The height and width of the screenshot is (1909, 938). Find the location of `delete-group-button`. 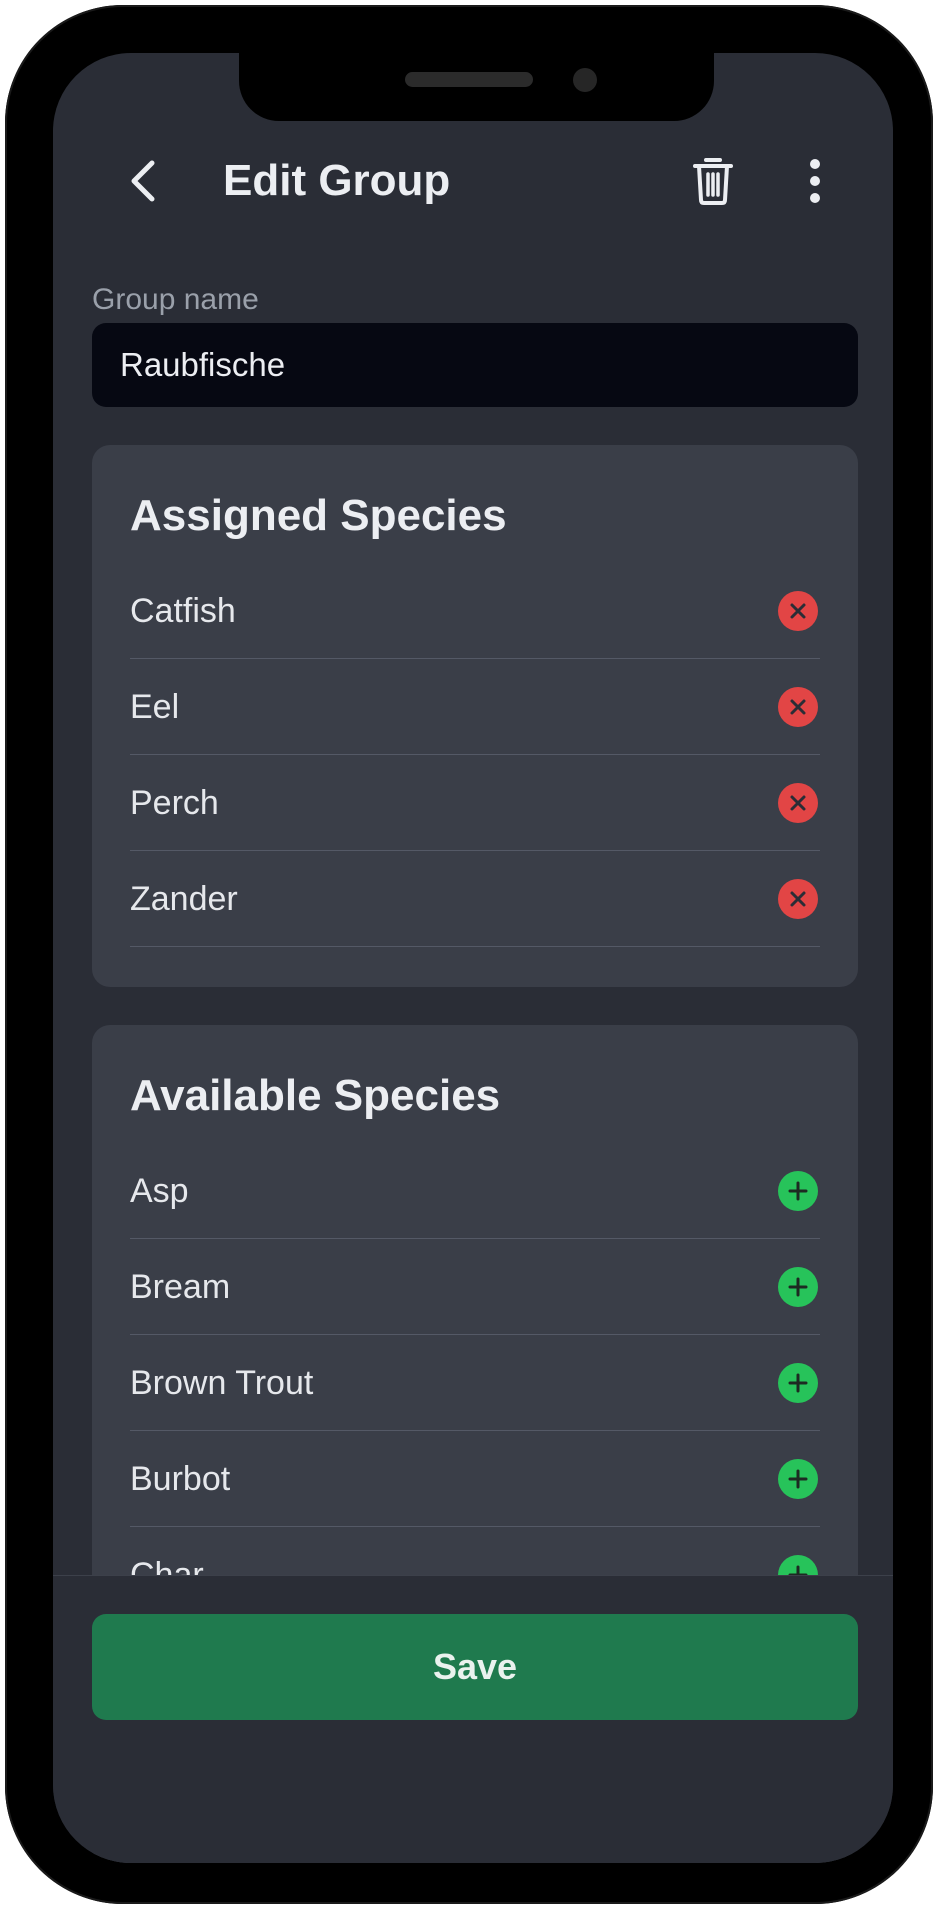

delete-group-button is located at coordinates (713, 181).